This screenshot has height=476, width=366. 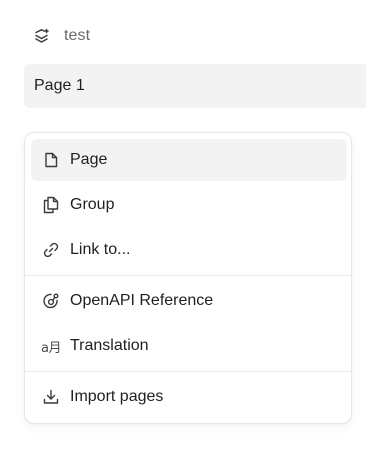 I want to click on import-icon, so click(x=51, y=397).